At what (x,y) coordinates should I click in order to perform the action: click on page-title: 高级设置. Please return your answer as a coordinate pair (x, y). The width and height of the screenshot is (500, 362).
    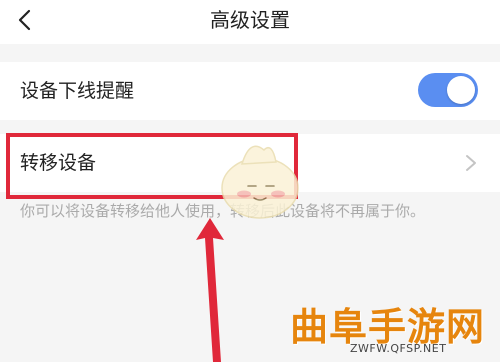
    Looking at the image, I should click on (250, 20).